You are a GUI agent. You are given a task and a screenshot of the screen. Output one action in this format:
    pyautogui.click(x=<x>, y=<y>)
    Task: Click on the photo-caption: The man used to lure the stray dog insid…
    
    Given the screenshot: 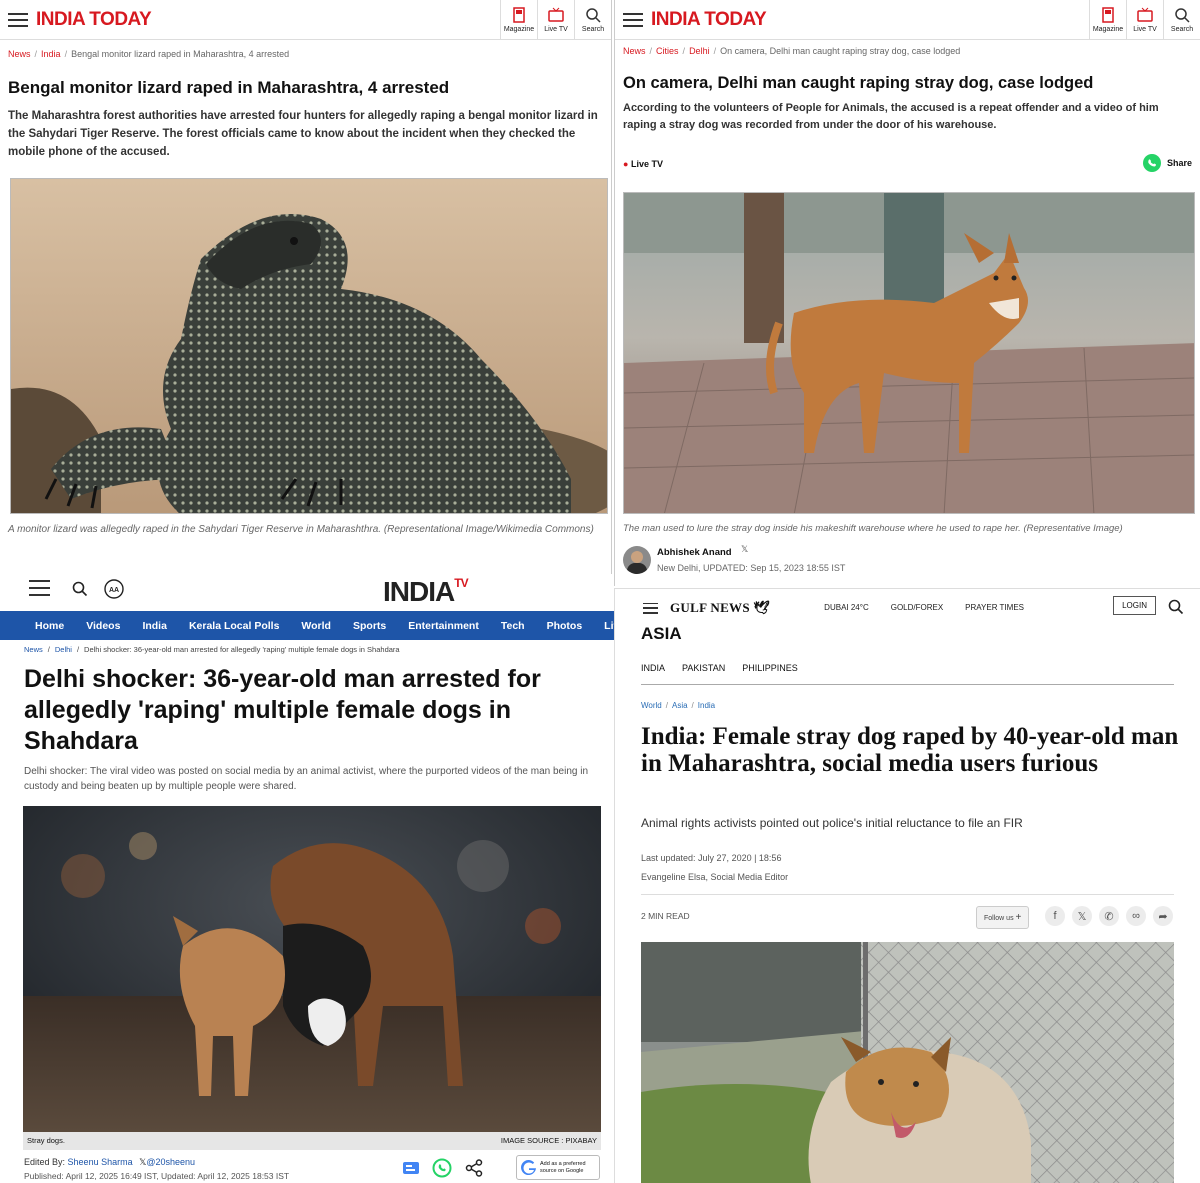 What is the action you would take?
    pyautogui.click(x=873, y=528)
    